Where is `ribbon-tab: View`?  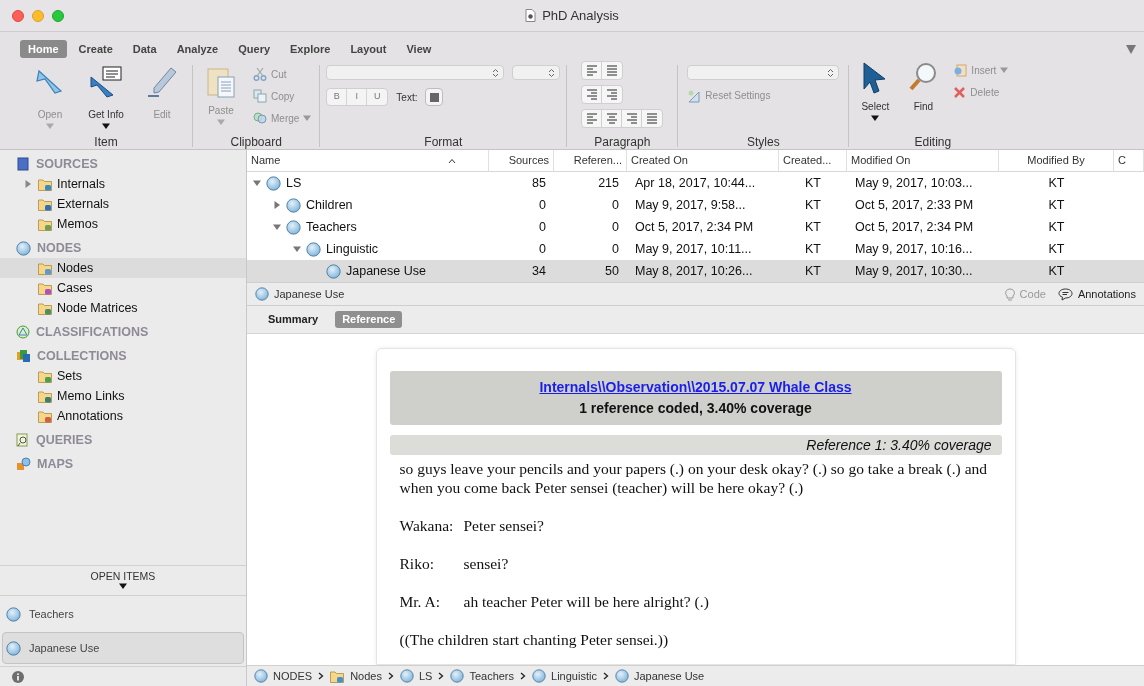 ribbon-tab: View is located at coordinates (419, 49).